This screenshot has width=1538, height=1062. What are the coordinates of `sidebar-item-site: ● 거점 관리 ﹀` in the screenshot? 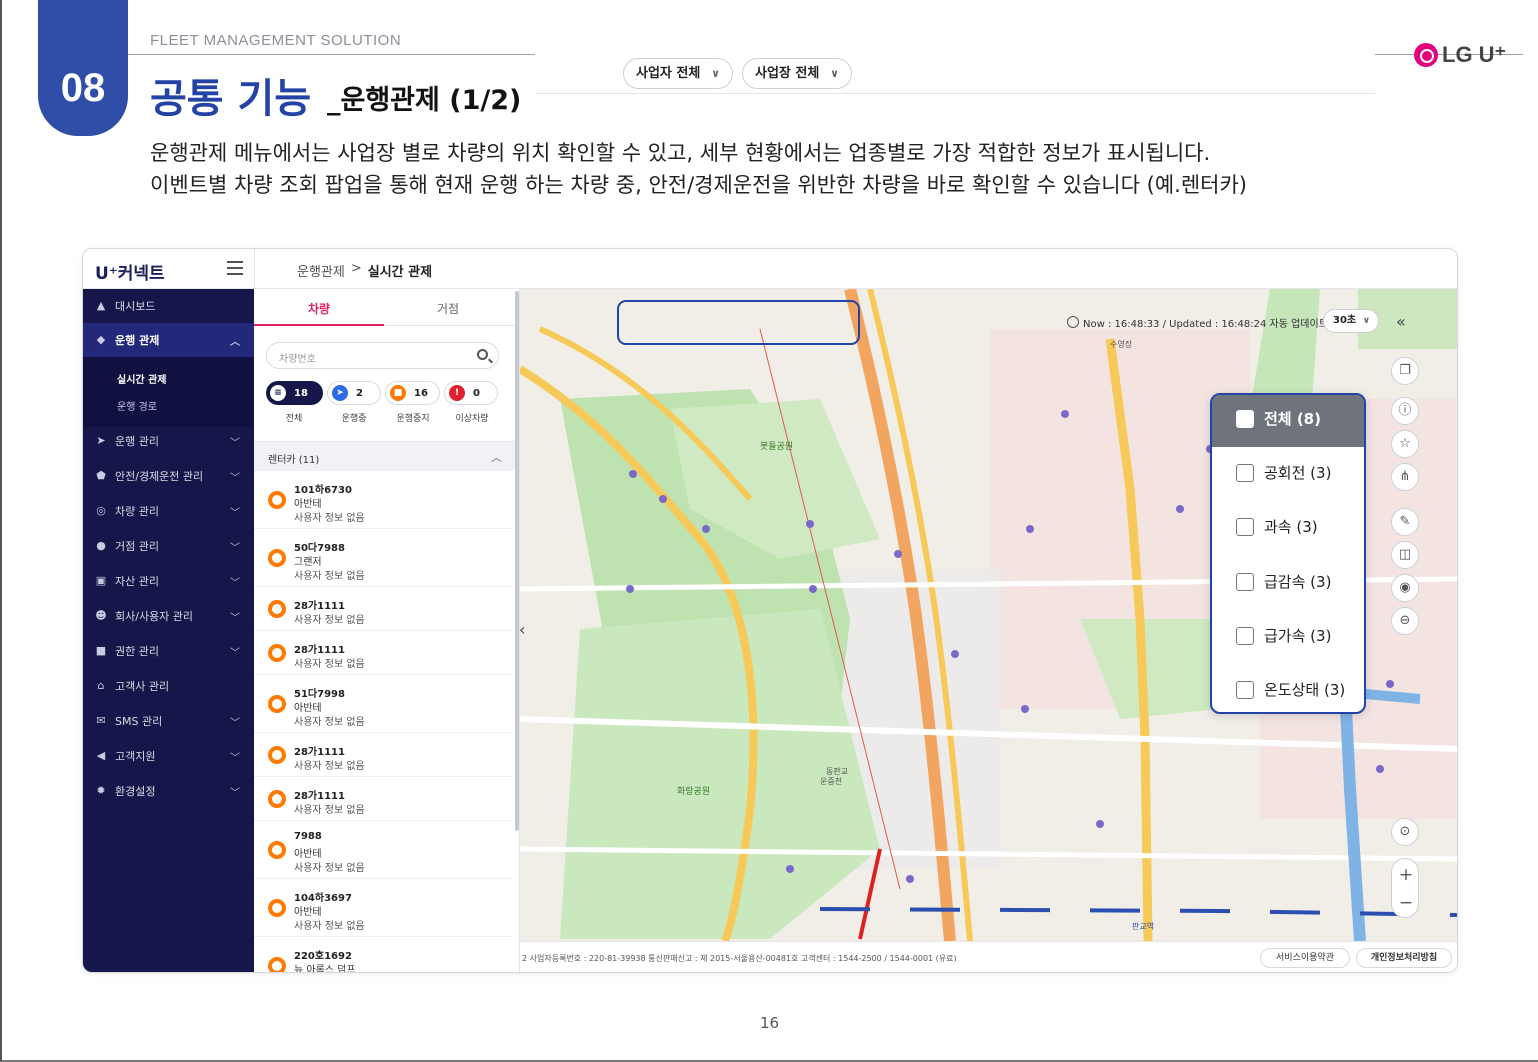 It's located at (168, 546).